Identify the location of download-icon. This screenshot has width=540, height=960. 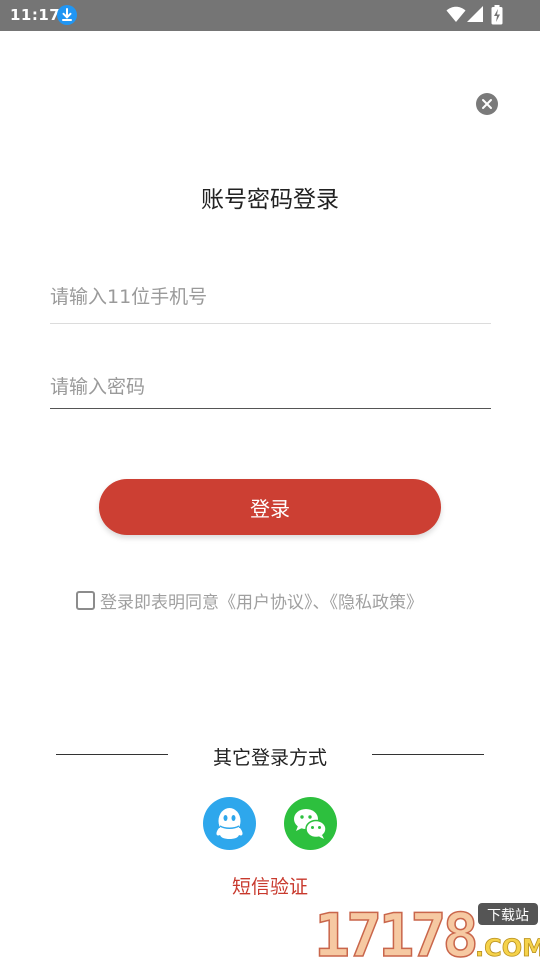
(67, 15).